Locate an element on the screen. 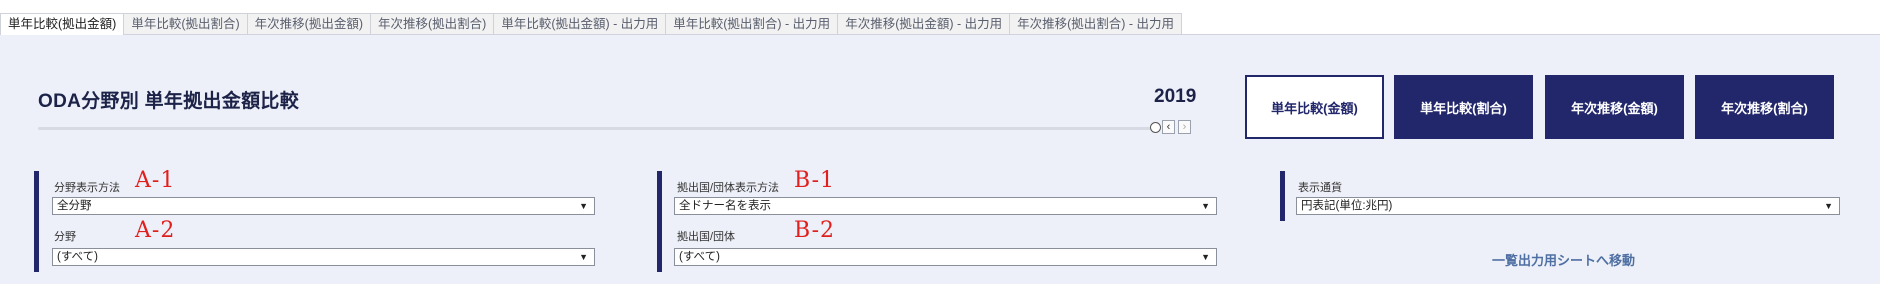 This screenshot has width=1880, height=284. tab-single-year-amount-output: 単年比較(拠出金額) - 出力用 is located at coordinates (580, 23).